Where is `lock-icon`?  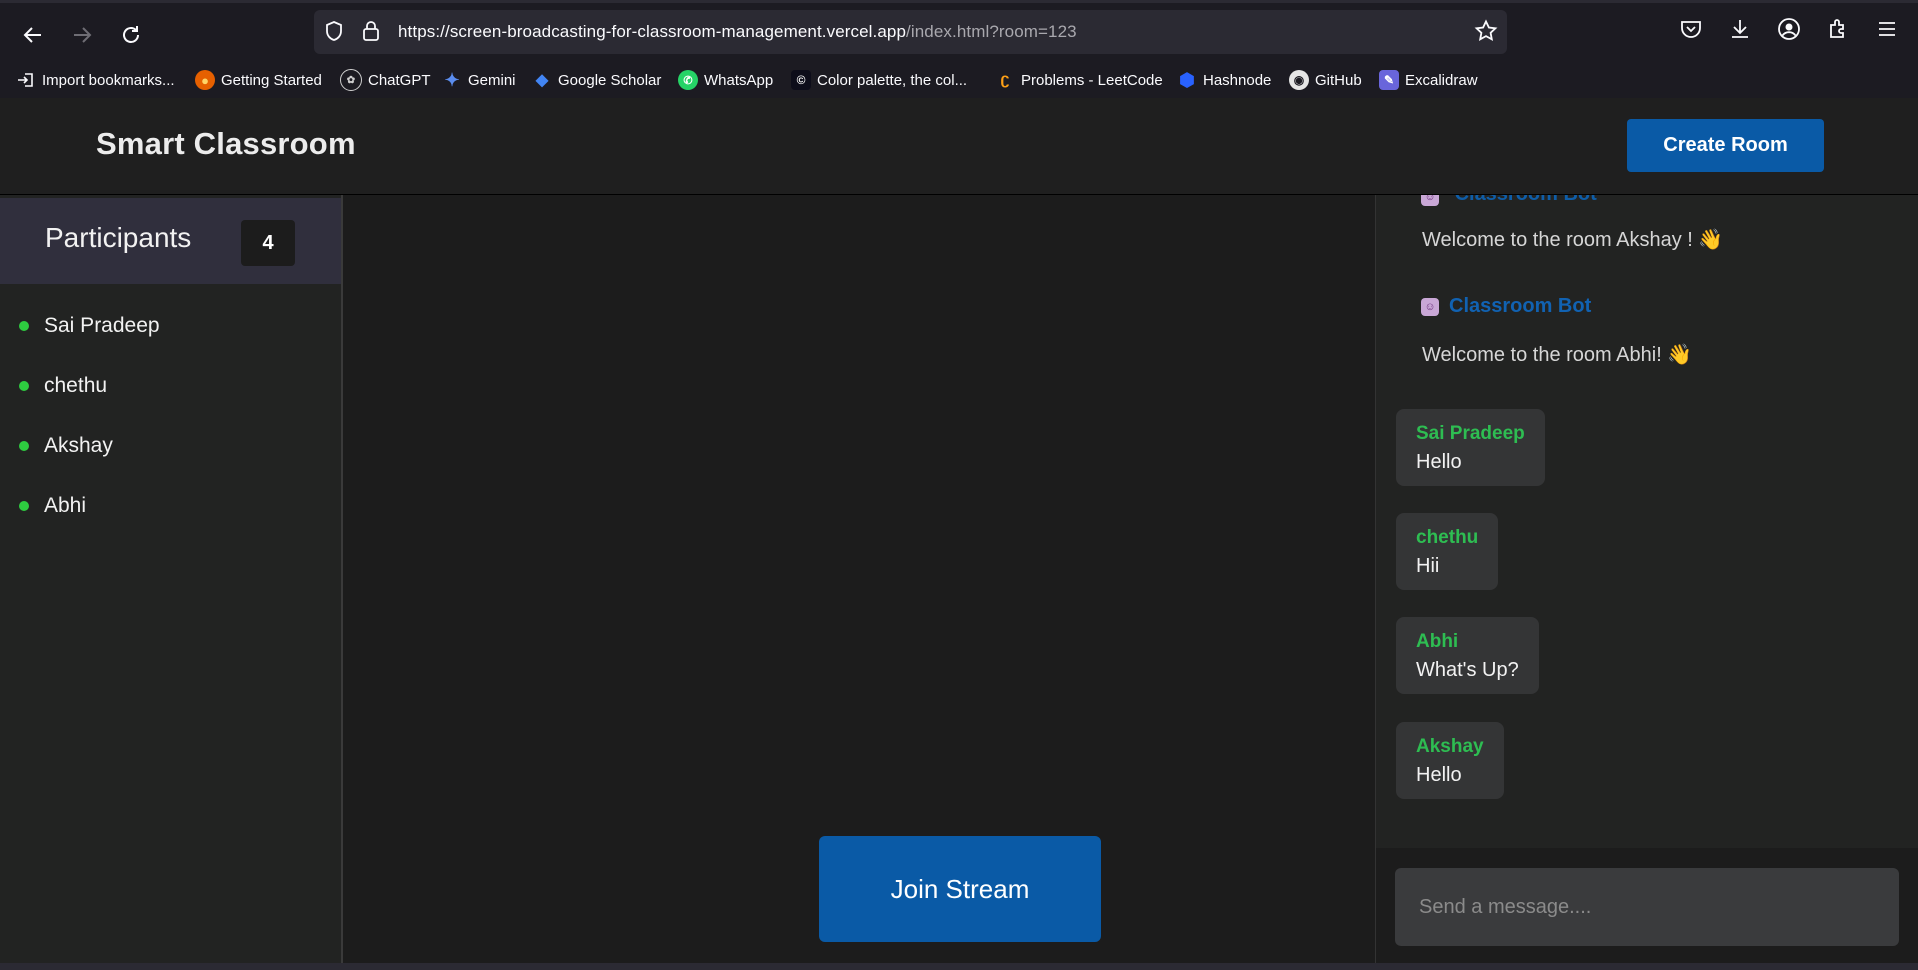 lock-icon is located at coordinates (371, 33).